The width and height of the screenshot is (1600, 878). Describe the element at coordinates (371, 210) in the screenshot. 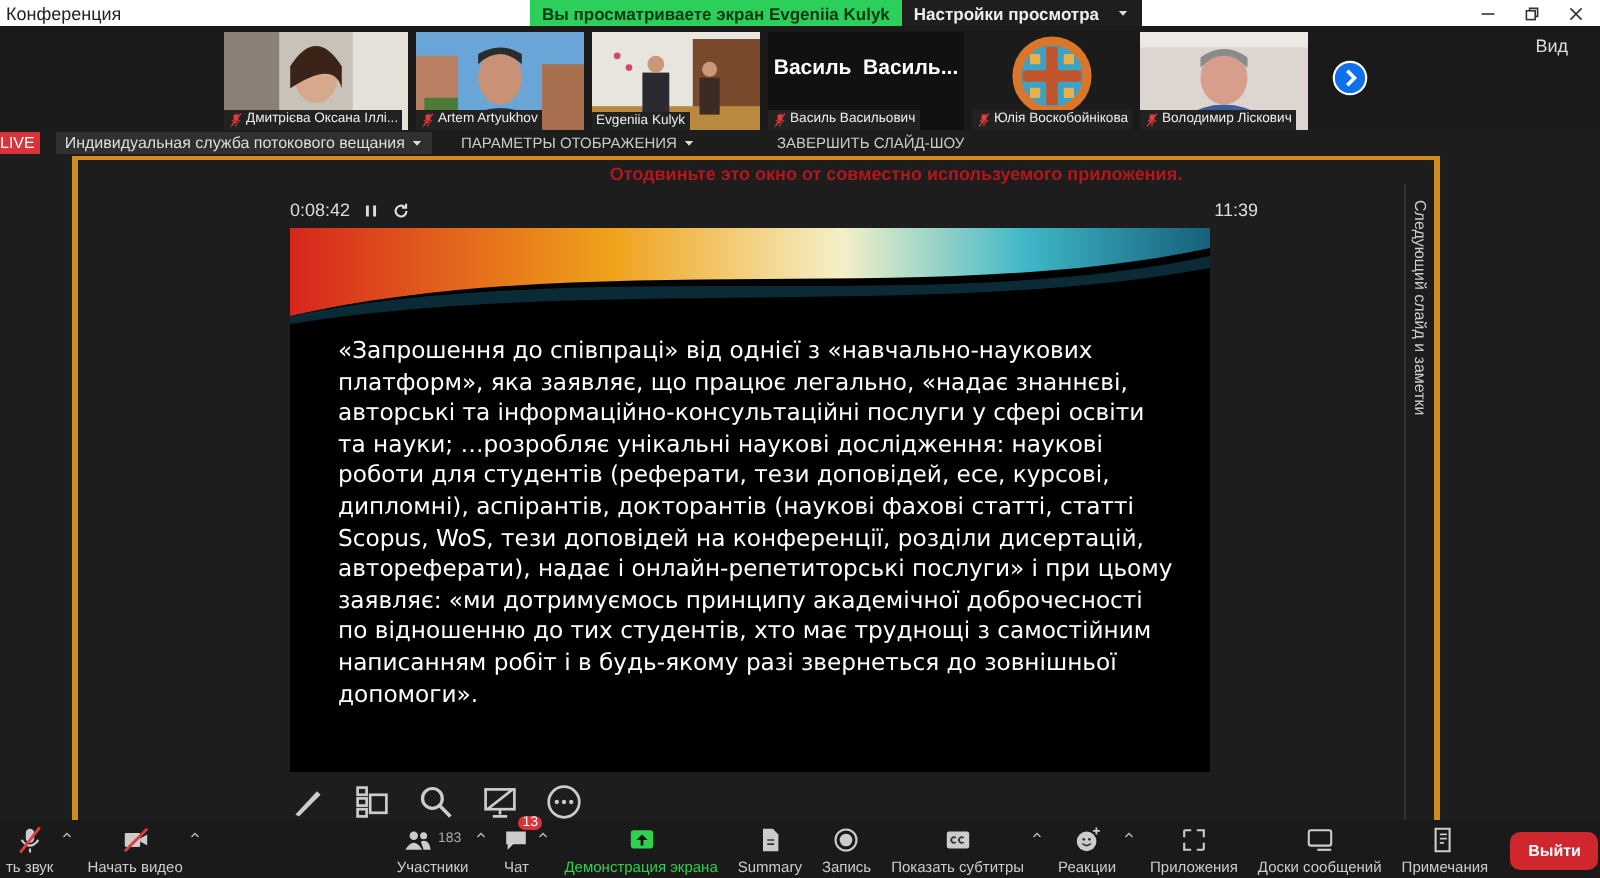

I see `pause-icon` at that location.